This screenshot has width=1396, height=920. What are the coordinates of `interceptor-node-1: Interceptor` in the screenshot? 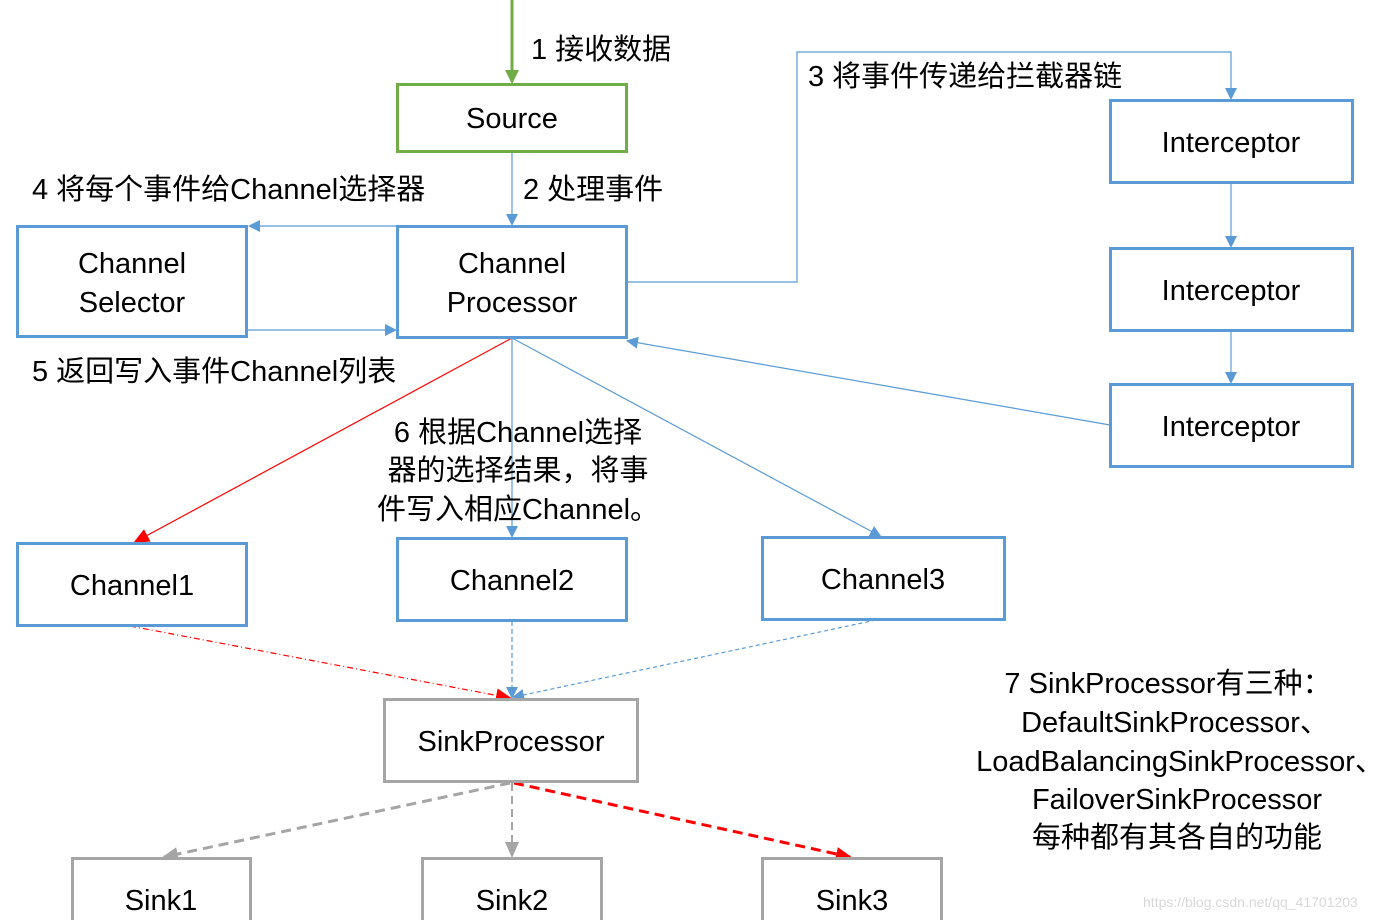 It's located at (1231, 141).